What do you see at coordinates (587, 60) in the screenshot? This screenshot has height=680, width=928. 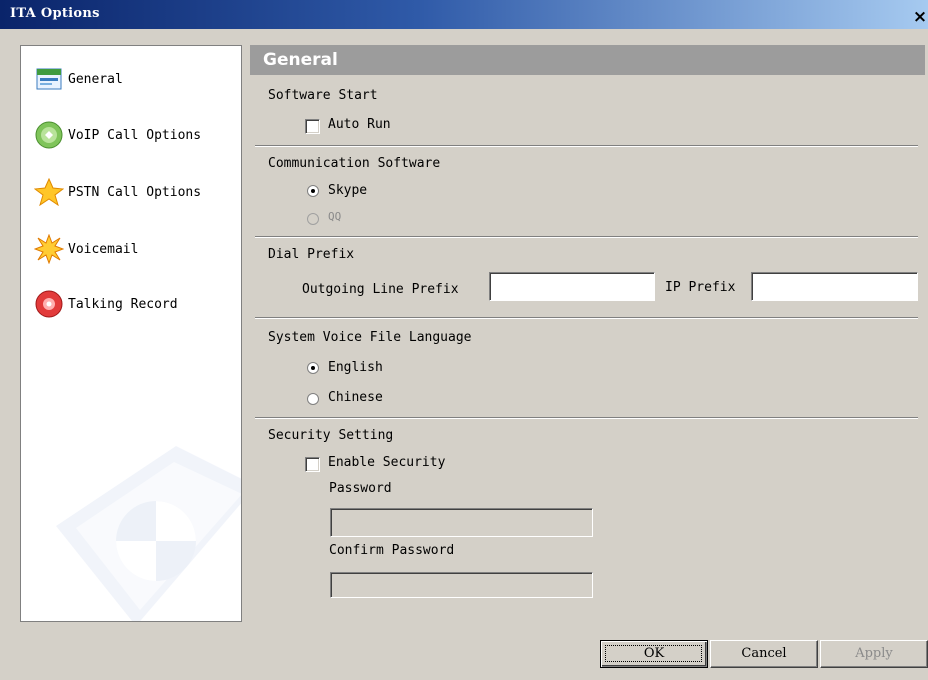 I see `panel-title: General` at bounding box center [587, 60].